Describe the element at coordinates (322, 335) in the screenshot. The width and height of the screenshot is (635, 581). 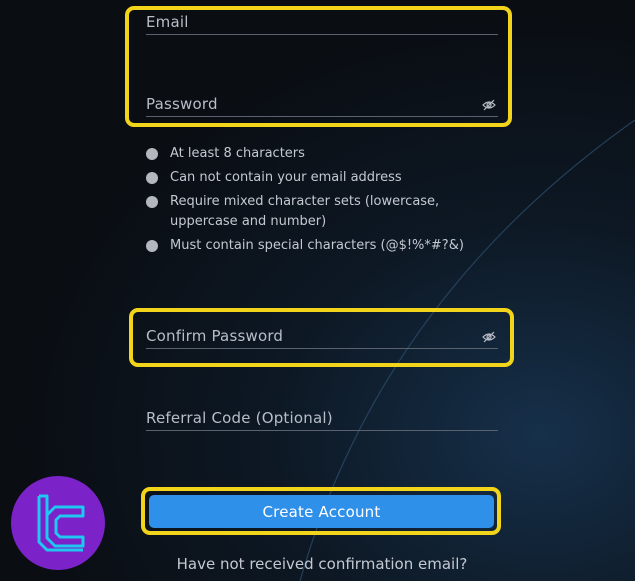
I see `confirm-password-field: Confirm Password` at that location.